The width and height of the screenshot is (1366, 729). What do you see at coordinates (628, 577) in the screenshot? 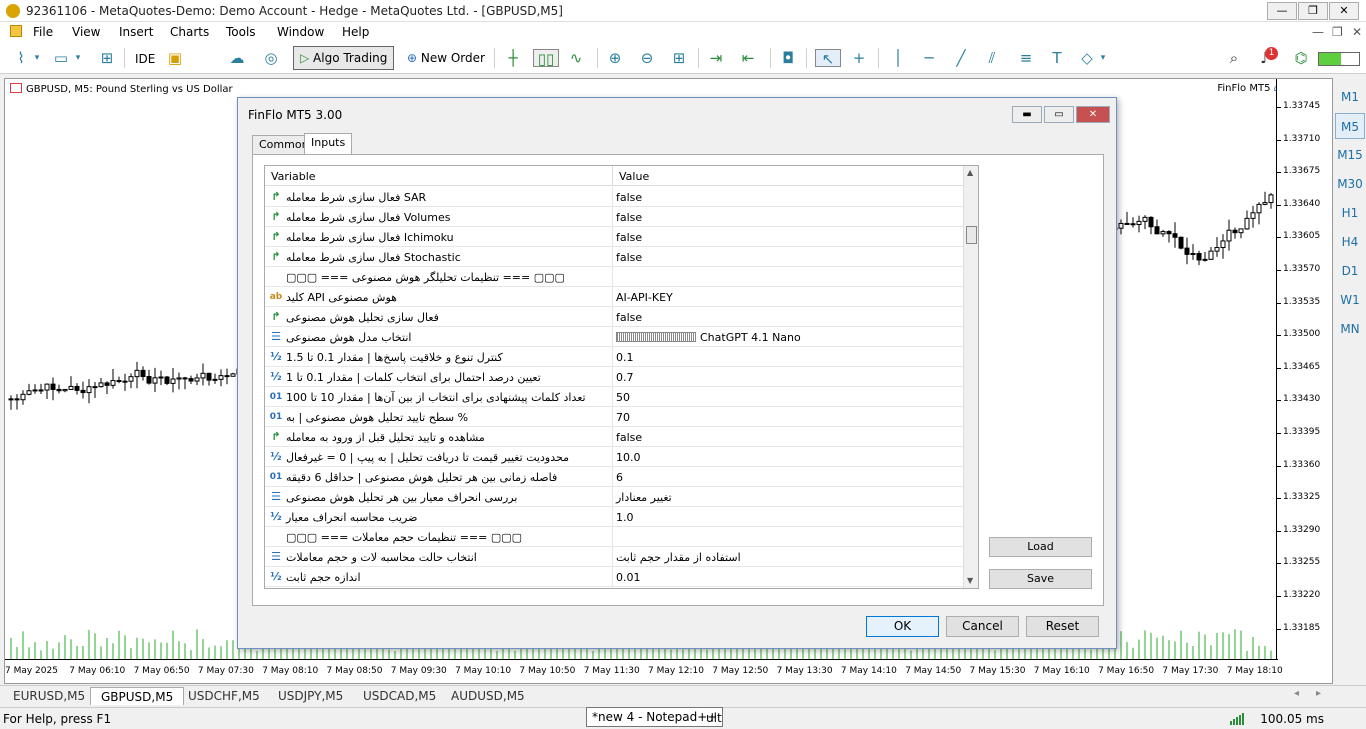
I see `input-value: 0.01` at bounding box center [628, 577].